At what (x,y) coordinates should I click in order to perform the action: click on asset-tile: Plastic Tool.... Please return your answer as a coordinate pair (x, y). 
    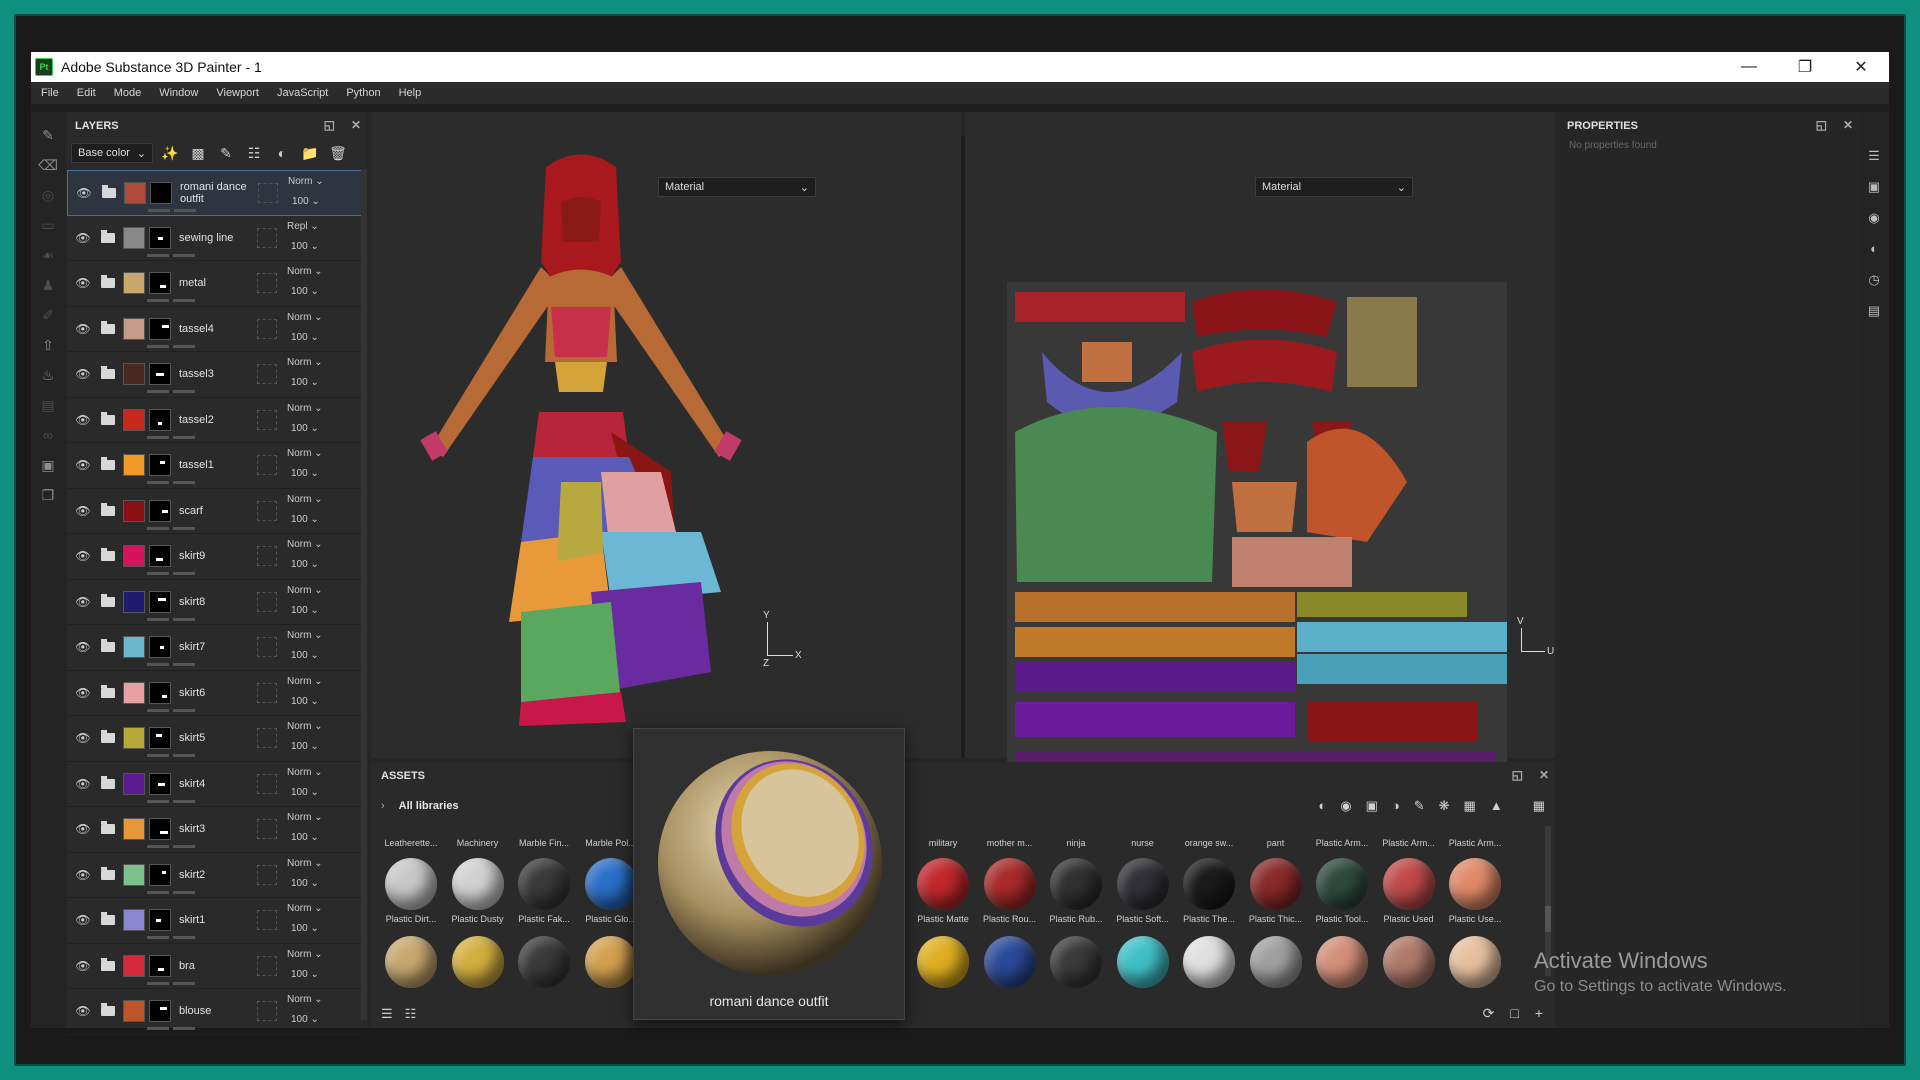
    Looking at the image, I should click on (1342, 891).